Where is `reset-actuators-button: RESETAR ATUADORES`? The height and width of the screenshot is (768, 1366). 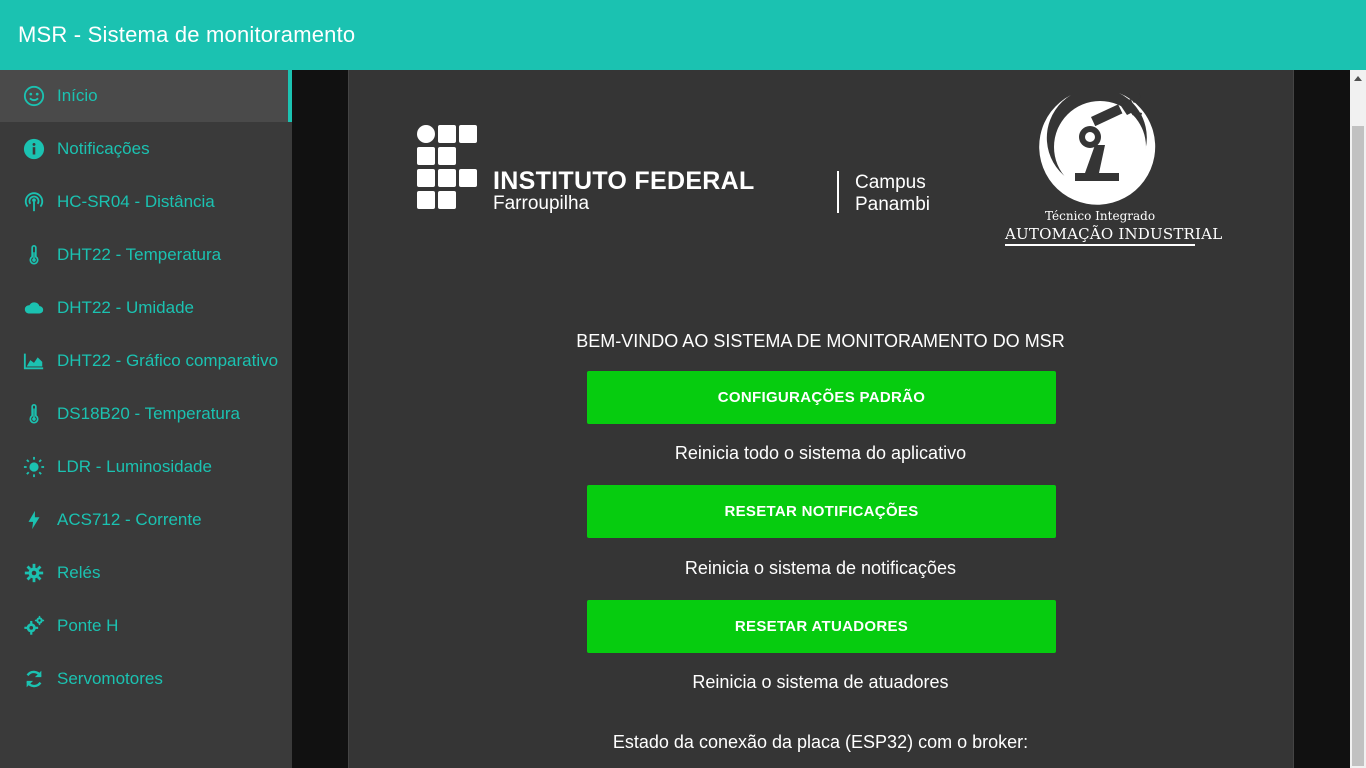
reset-actuators-button: RESETAR ATUADORES is located at coordinates (821, 626).